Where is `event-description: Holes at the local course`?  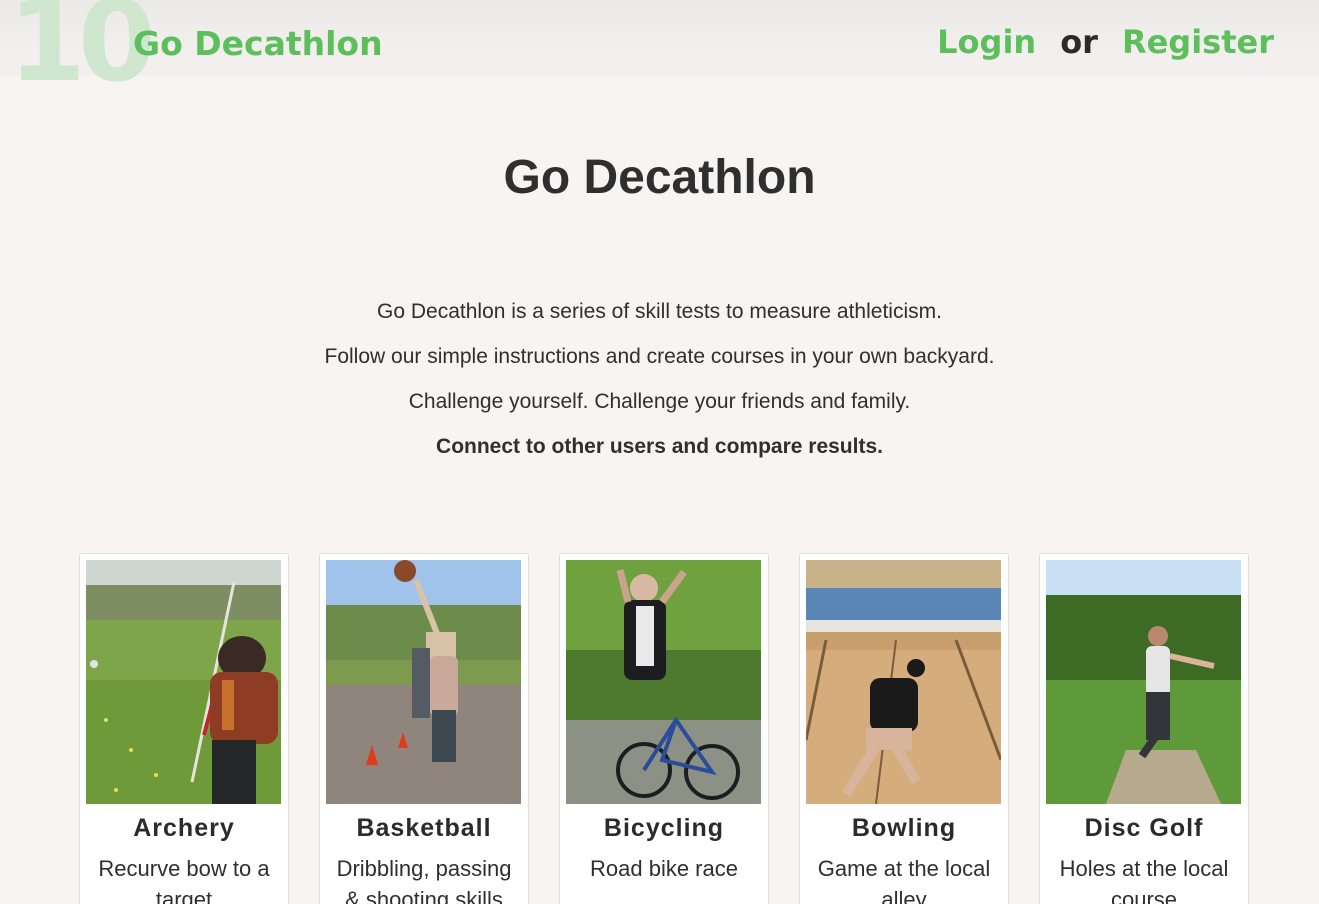 event-description: Holes at the local course is located at coordinates (1144, 880).